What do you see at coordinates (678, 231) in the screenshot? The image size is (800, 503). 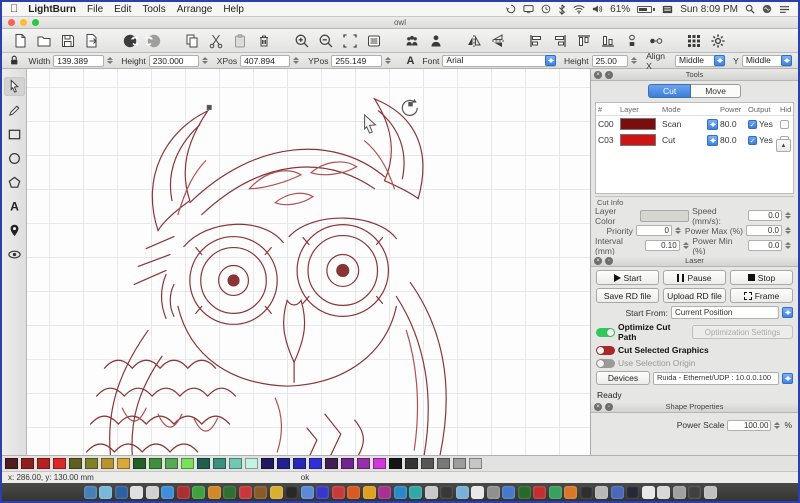 I see `priority-stepper` at bounding box center [678, 231].